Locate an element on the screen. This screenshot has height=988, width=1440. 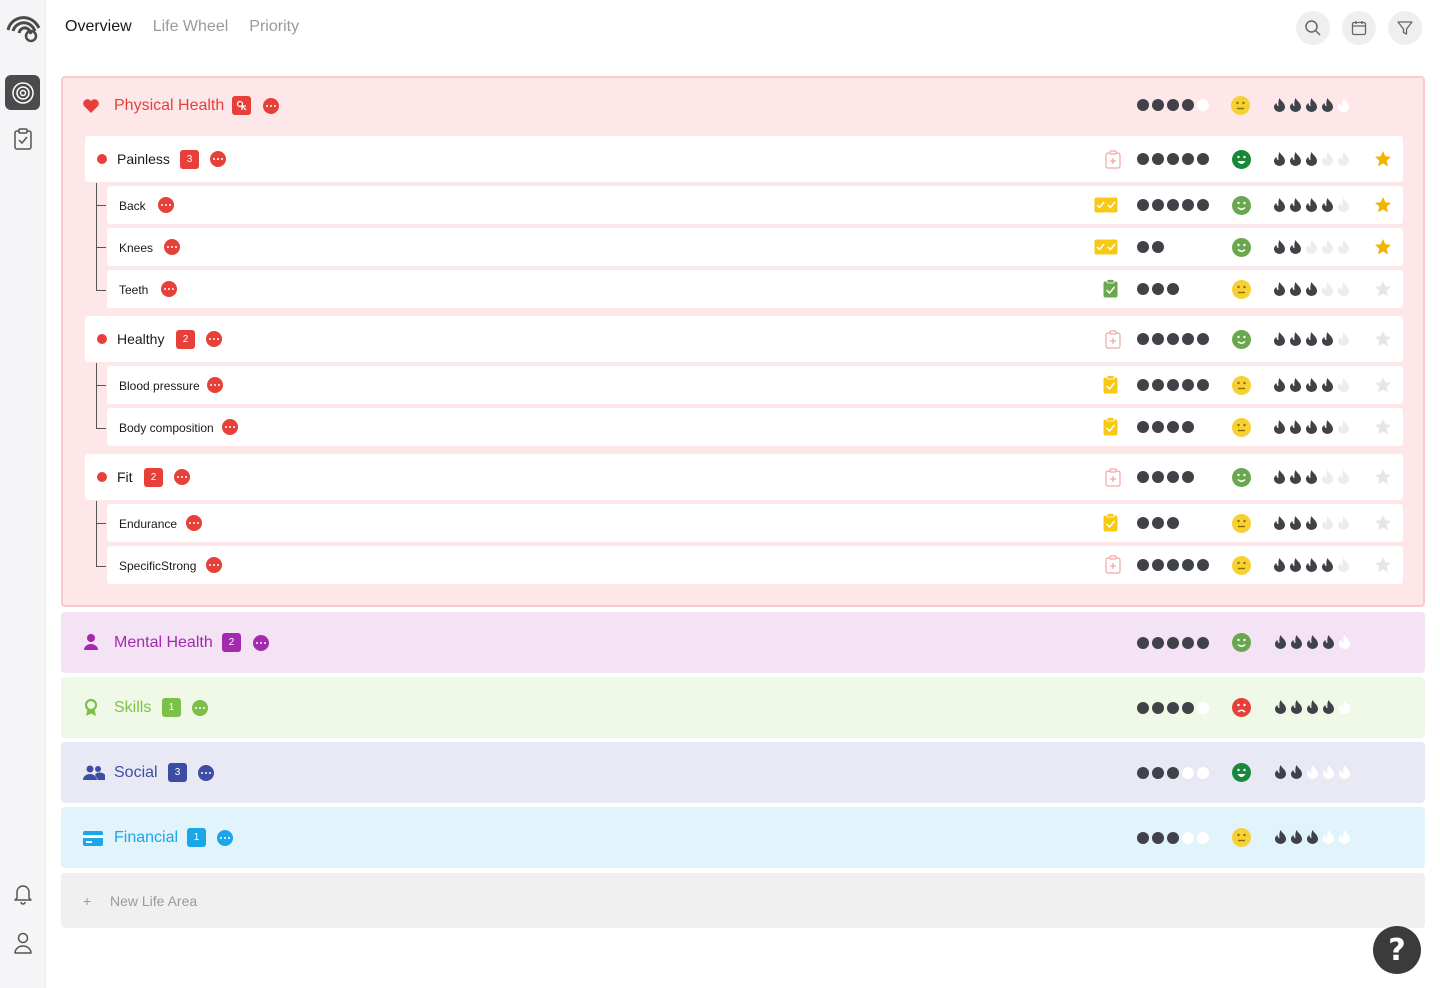
sub-goal-title: Endurance is located at coordinates (148, 524).